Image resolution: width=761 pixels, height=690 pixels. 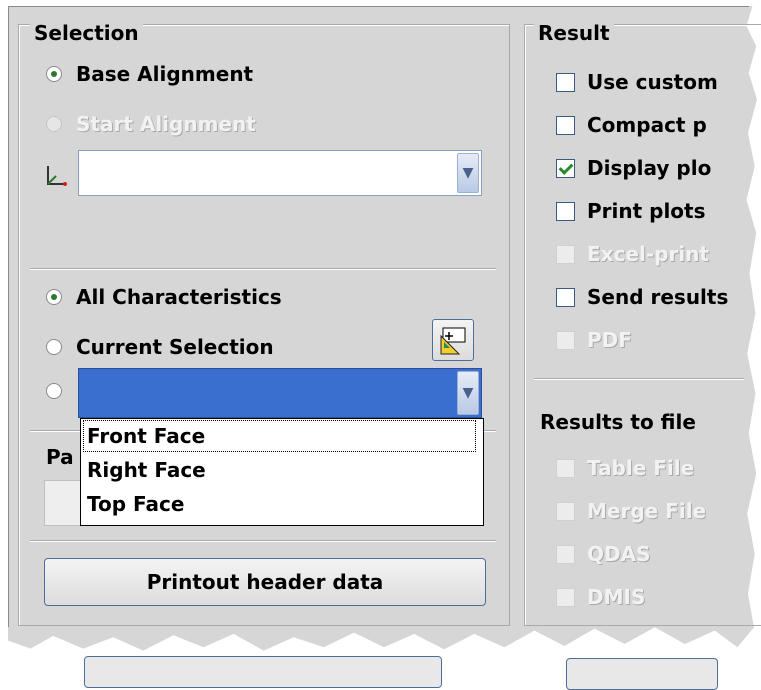 I want to click on group-dropdown-list: Front Face Right Face Top Face, so click(x=282, y=472).